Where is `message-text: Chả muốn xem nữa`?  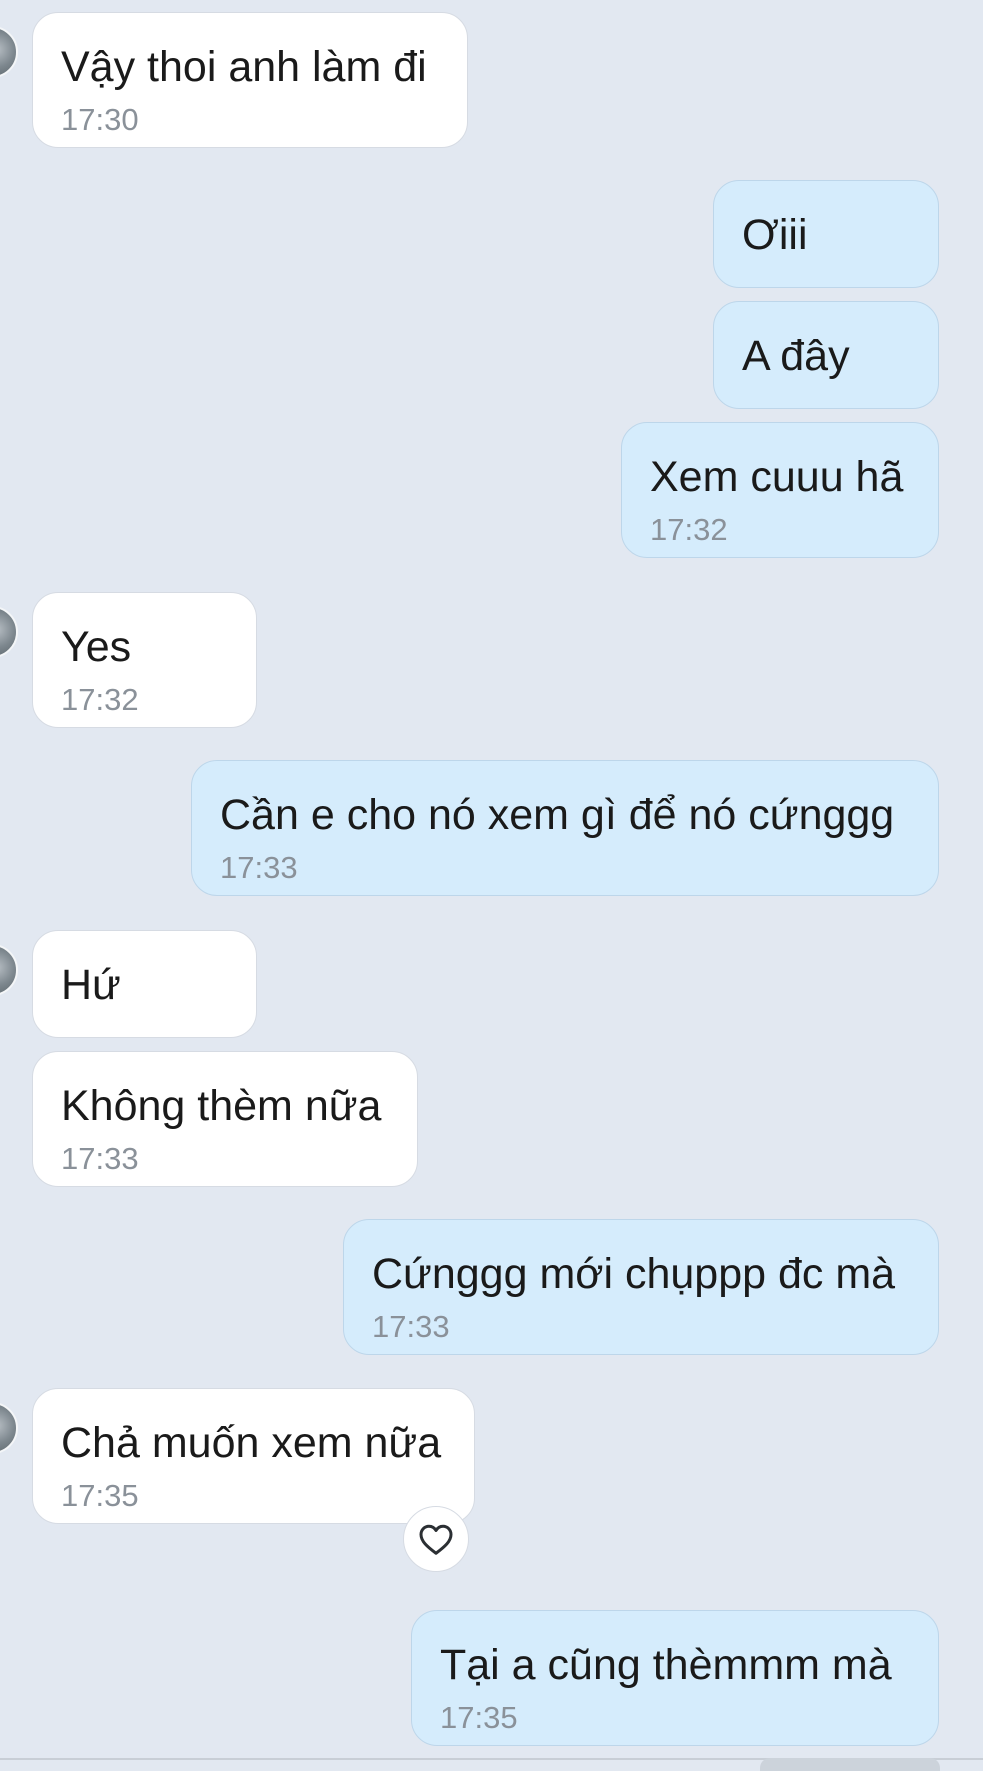 message-text: Chả muốn xem nữa is located at coordinates (251, 1443).